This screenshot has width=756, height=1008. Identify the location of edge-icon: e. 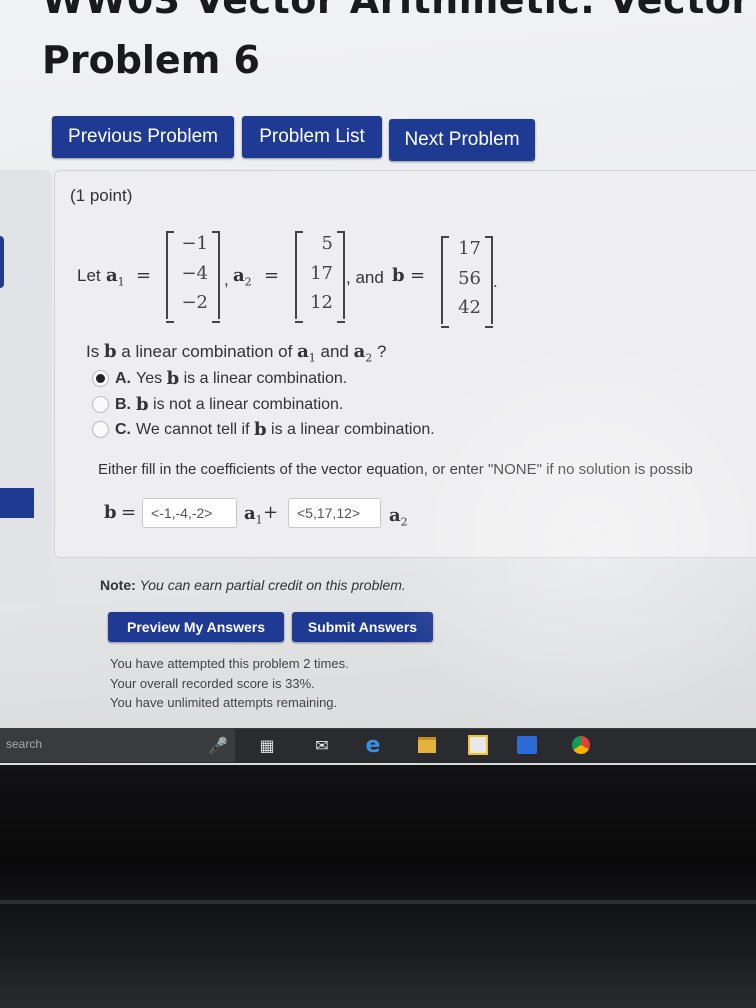
(373, 745).